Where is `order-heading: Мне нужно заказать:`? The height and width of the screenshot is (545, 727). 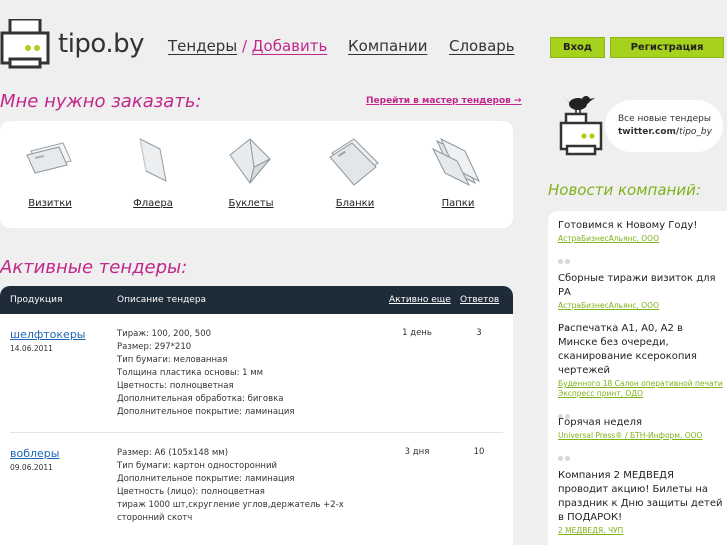
order-heading: Мне нужно заказать: is located at coordinates (101, 101).